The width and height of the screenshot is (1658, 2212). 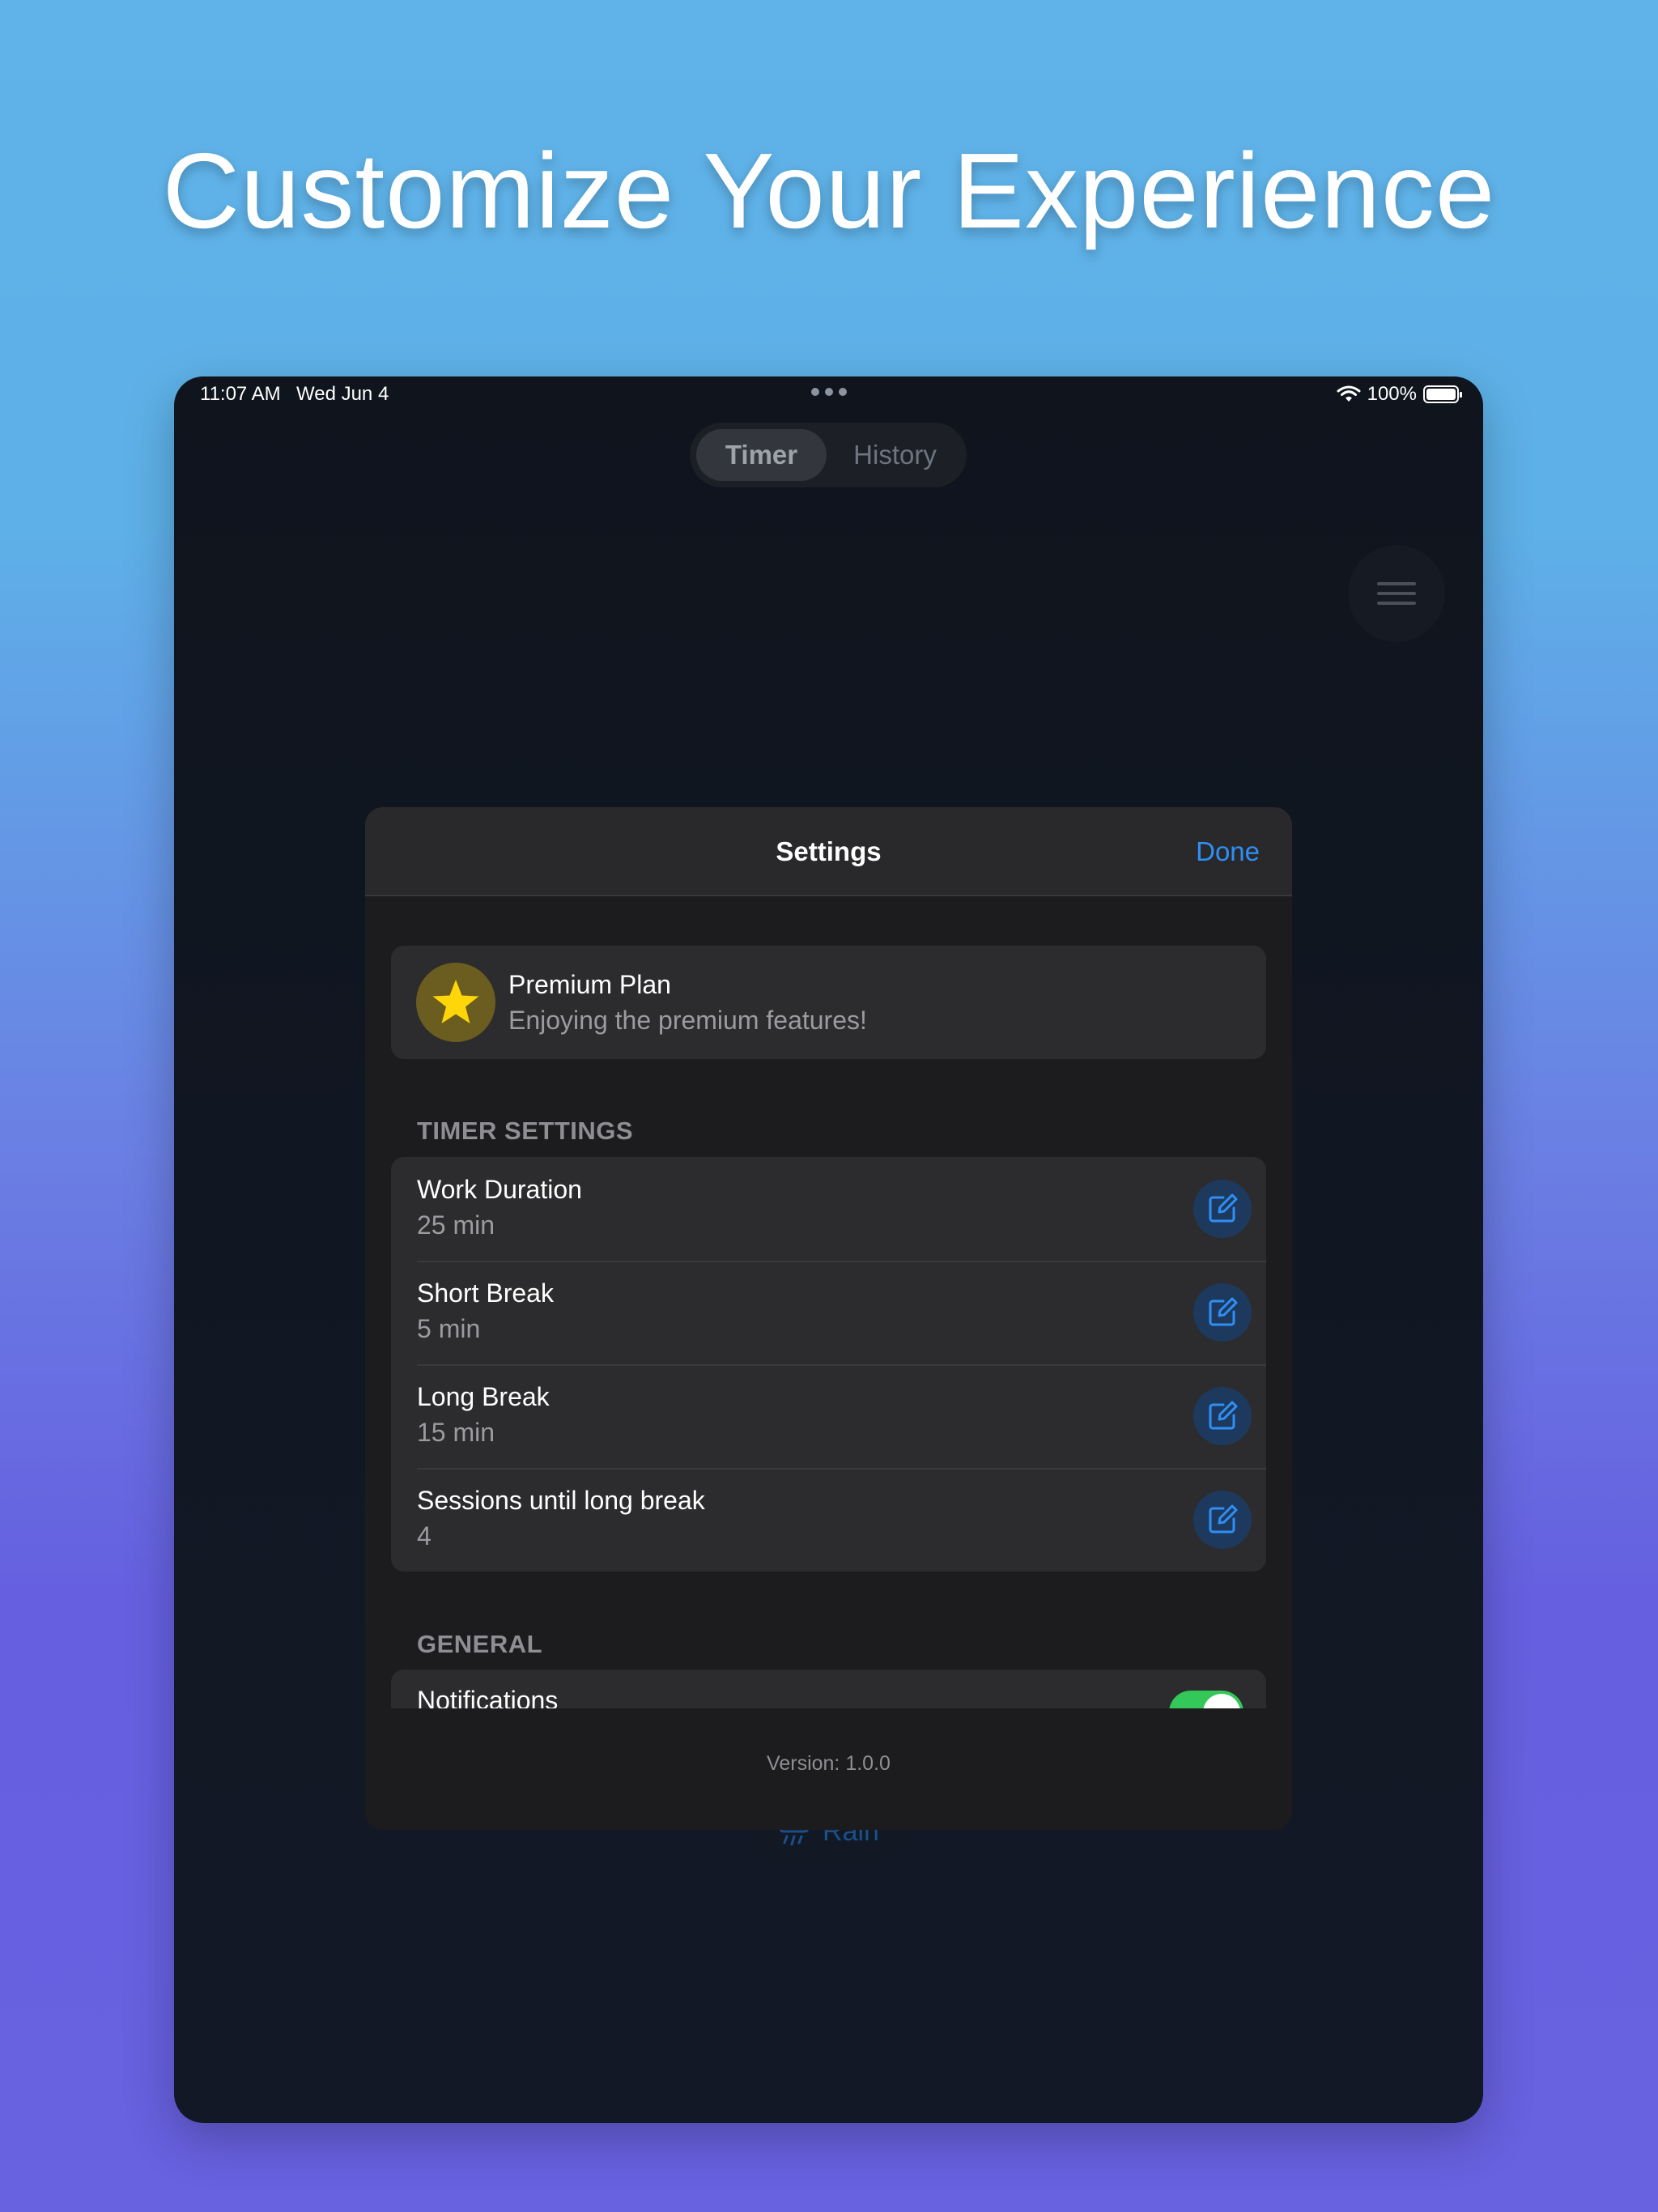 I want to click on setting-row-work-duration: Work Duration 25 min, so click(x=828, y=1209).